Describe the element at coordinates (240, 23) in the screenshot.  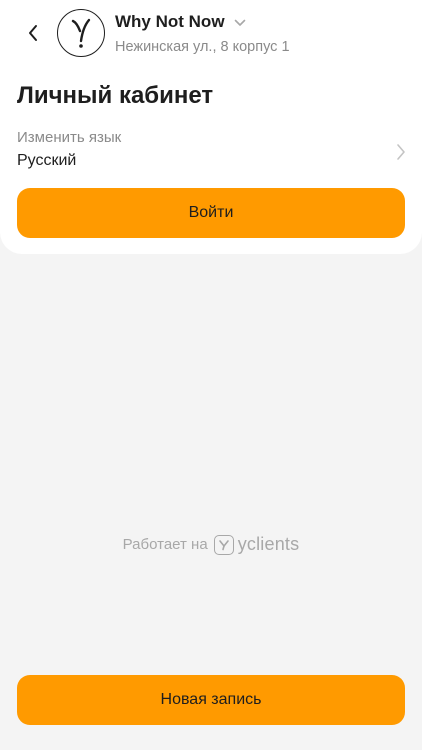
I see `chevron-down-icon` at that location.